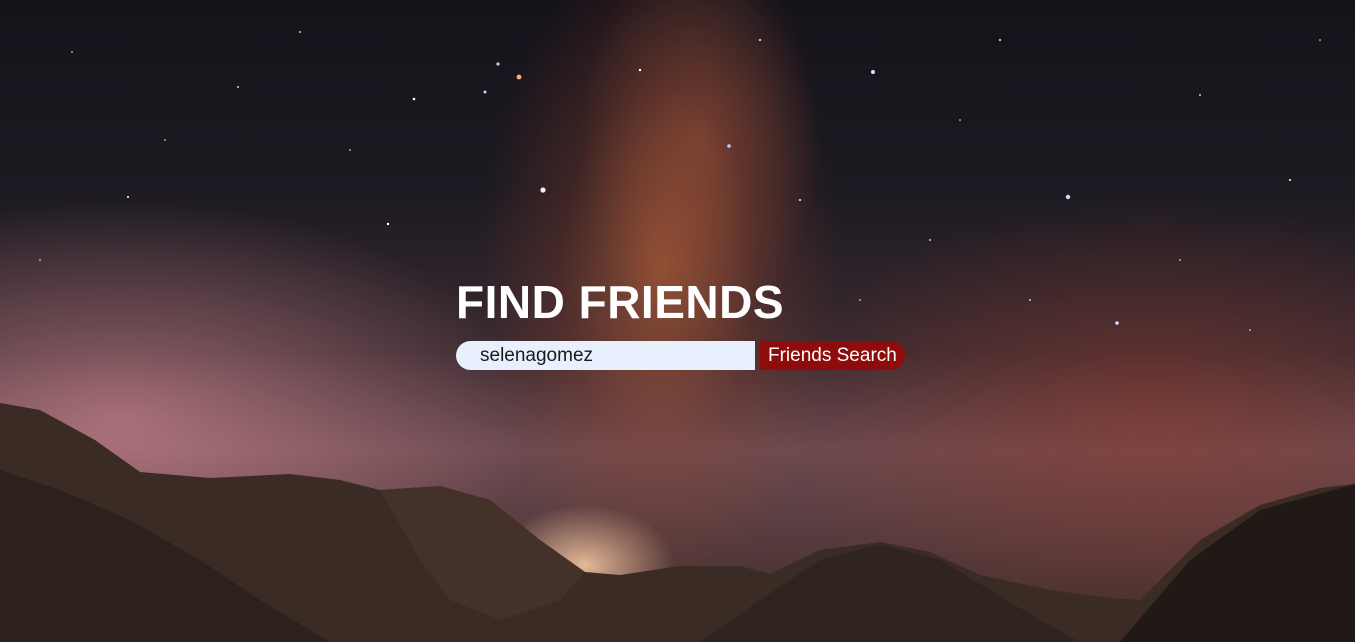 Image resolution: width=1355 pixels, height=642 pixels. Describe the element at coordinates (832, 355) in the screenshot. I see `friends-search-button: Friends Search` at that location.